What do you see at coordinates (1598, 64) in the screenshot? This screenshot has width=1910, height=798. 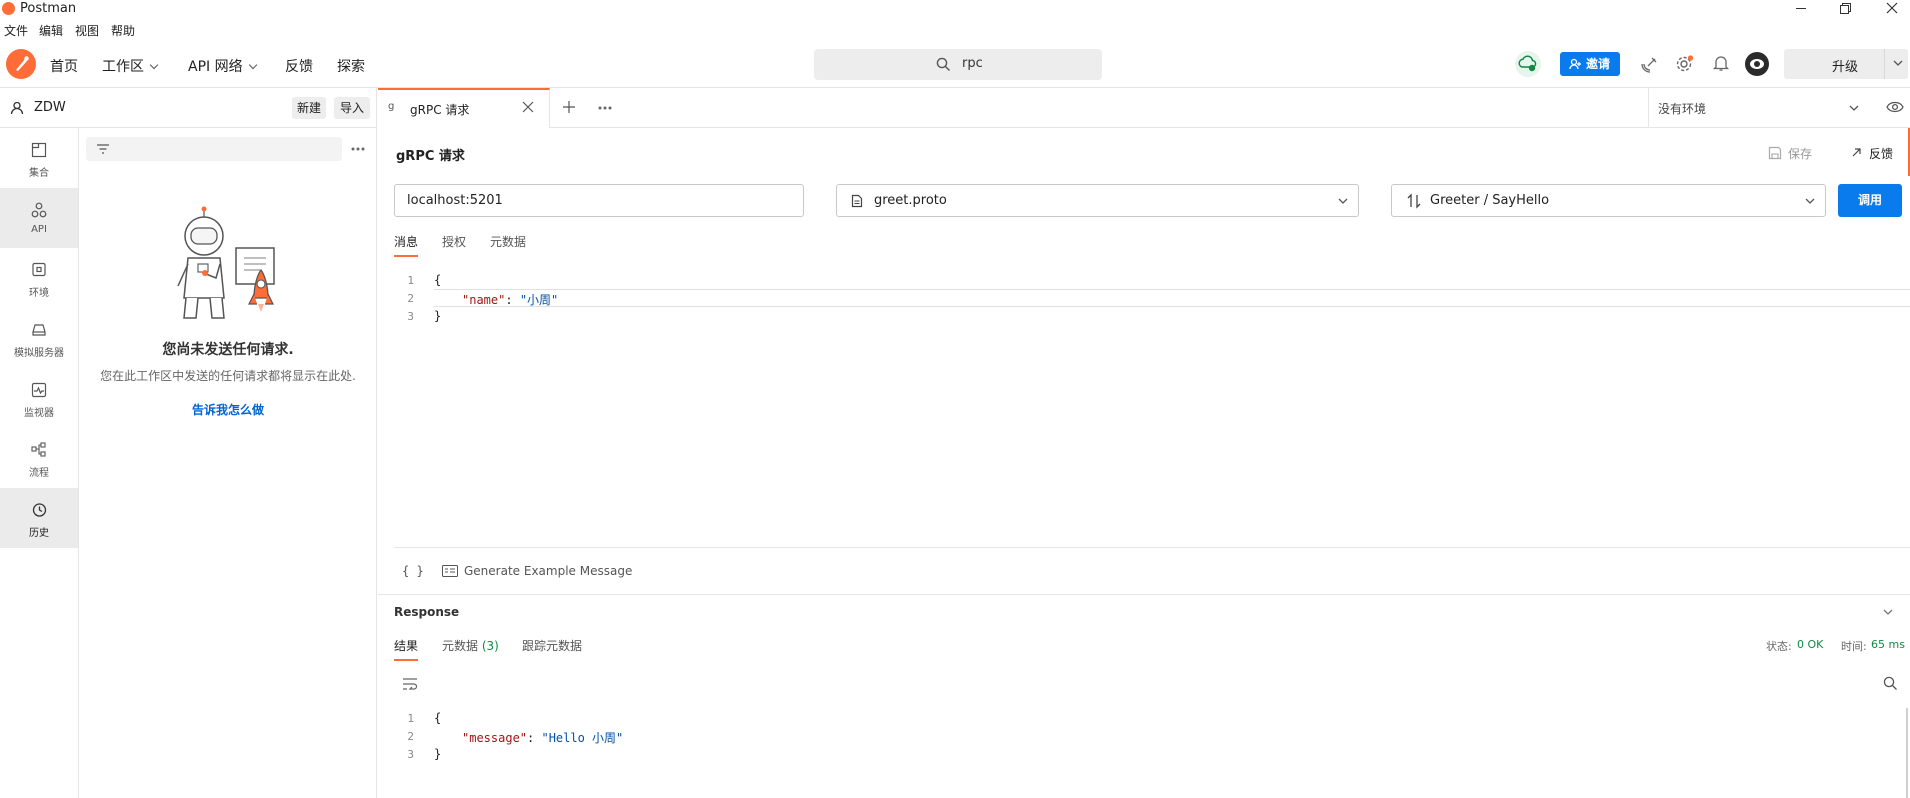 I see `invite-label: 邀请` at bounding box center [1598, 64].